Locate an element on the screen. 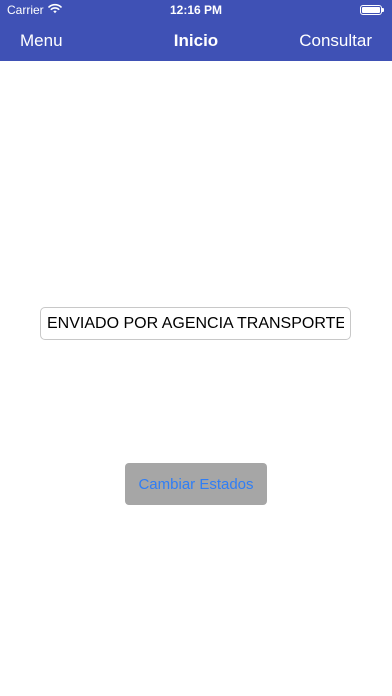  cambiar-estados-button: Cambiar Estados is located at coordinates (196, 484).